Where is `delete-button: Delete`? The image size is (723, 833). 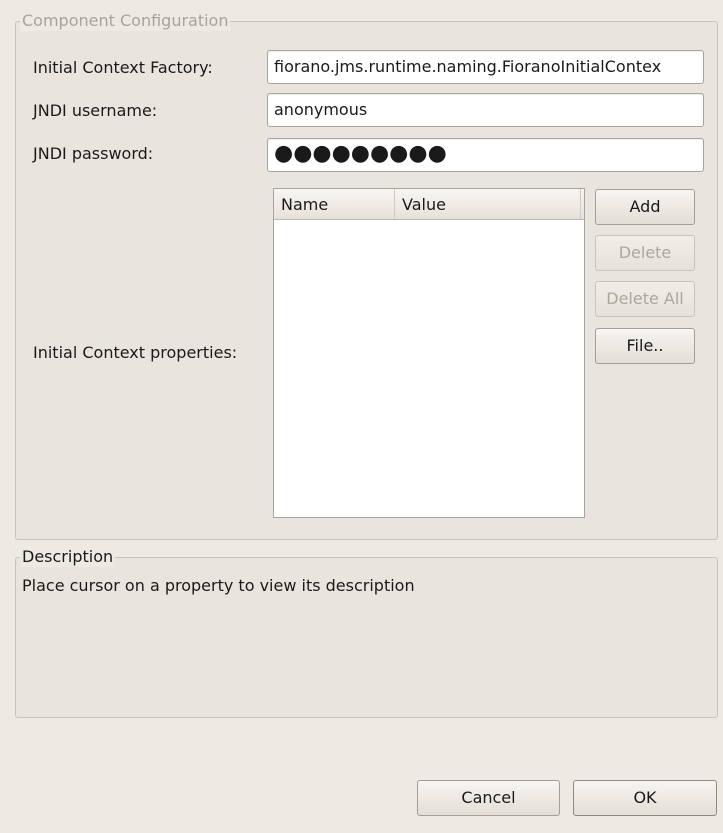
delete-button: Delete is located at coordinates (645, 253).